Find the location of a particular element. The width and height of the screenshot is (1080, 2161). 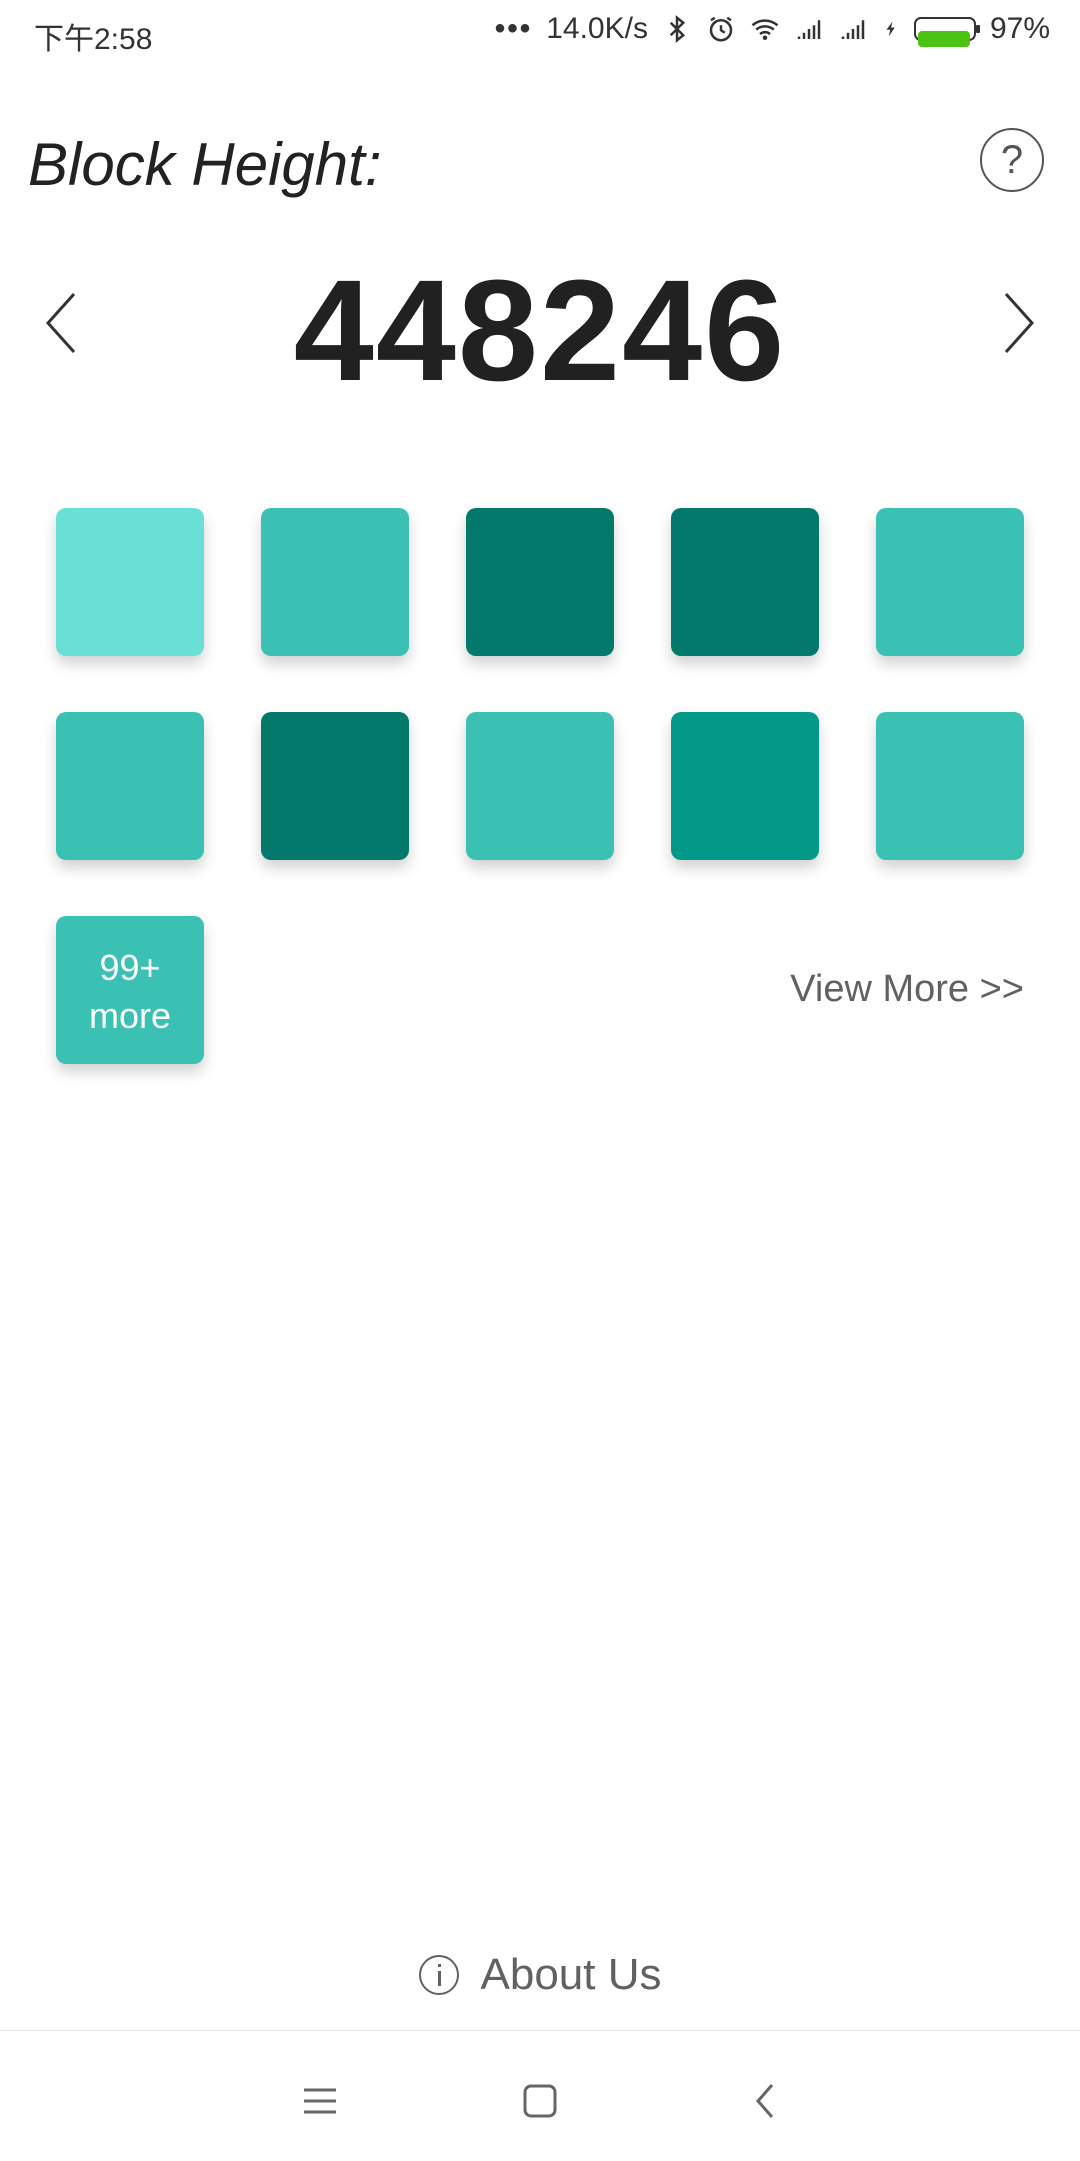

view-more-link: View More >> is located at coordinates (907, 989).